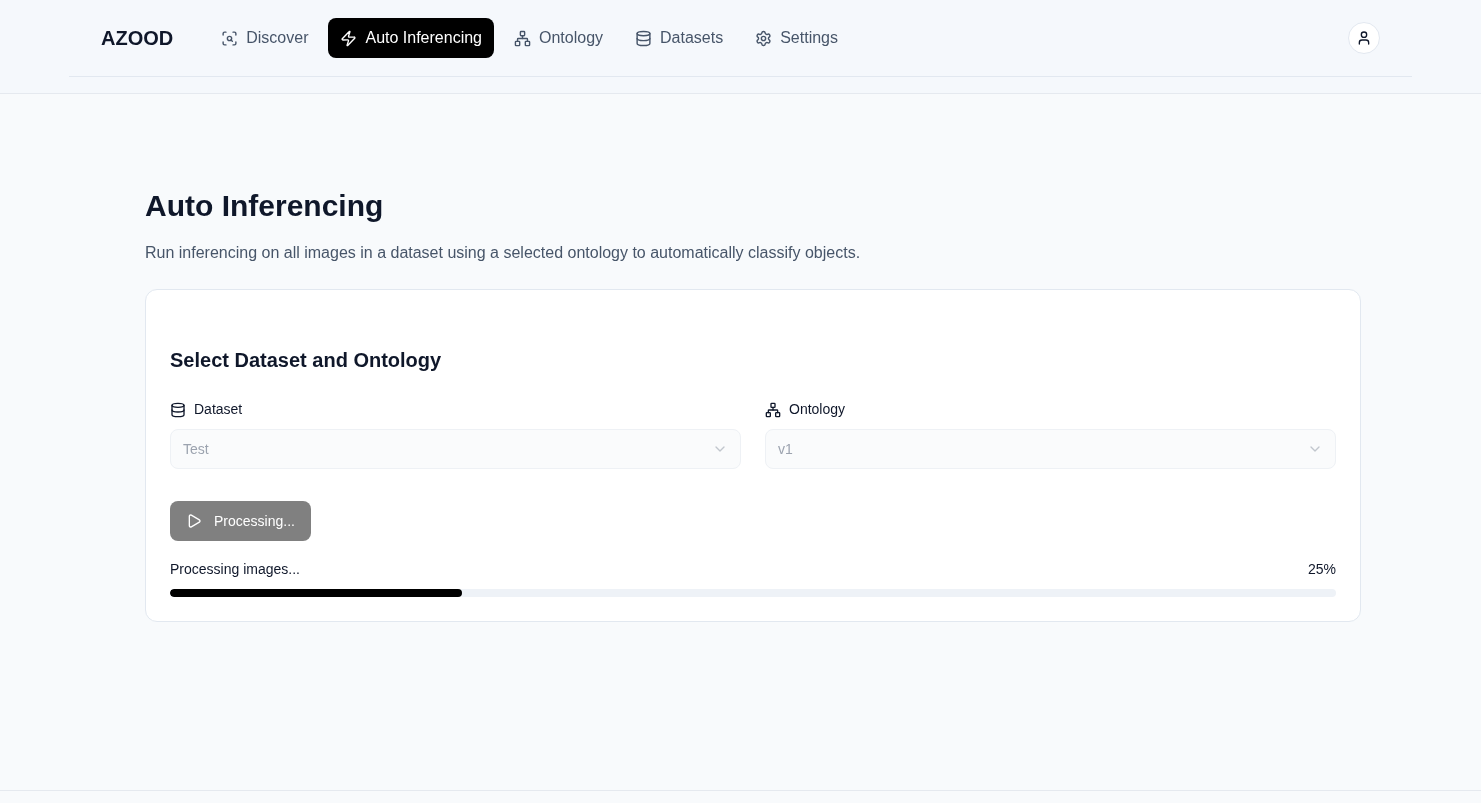  What do you see at coordinates (230, 38) in the screenshot?
I see `scan-icon` at bounding box center [230, 38].